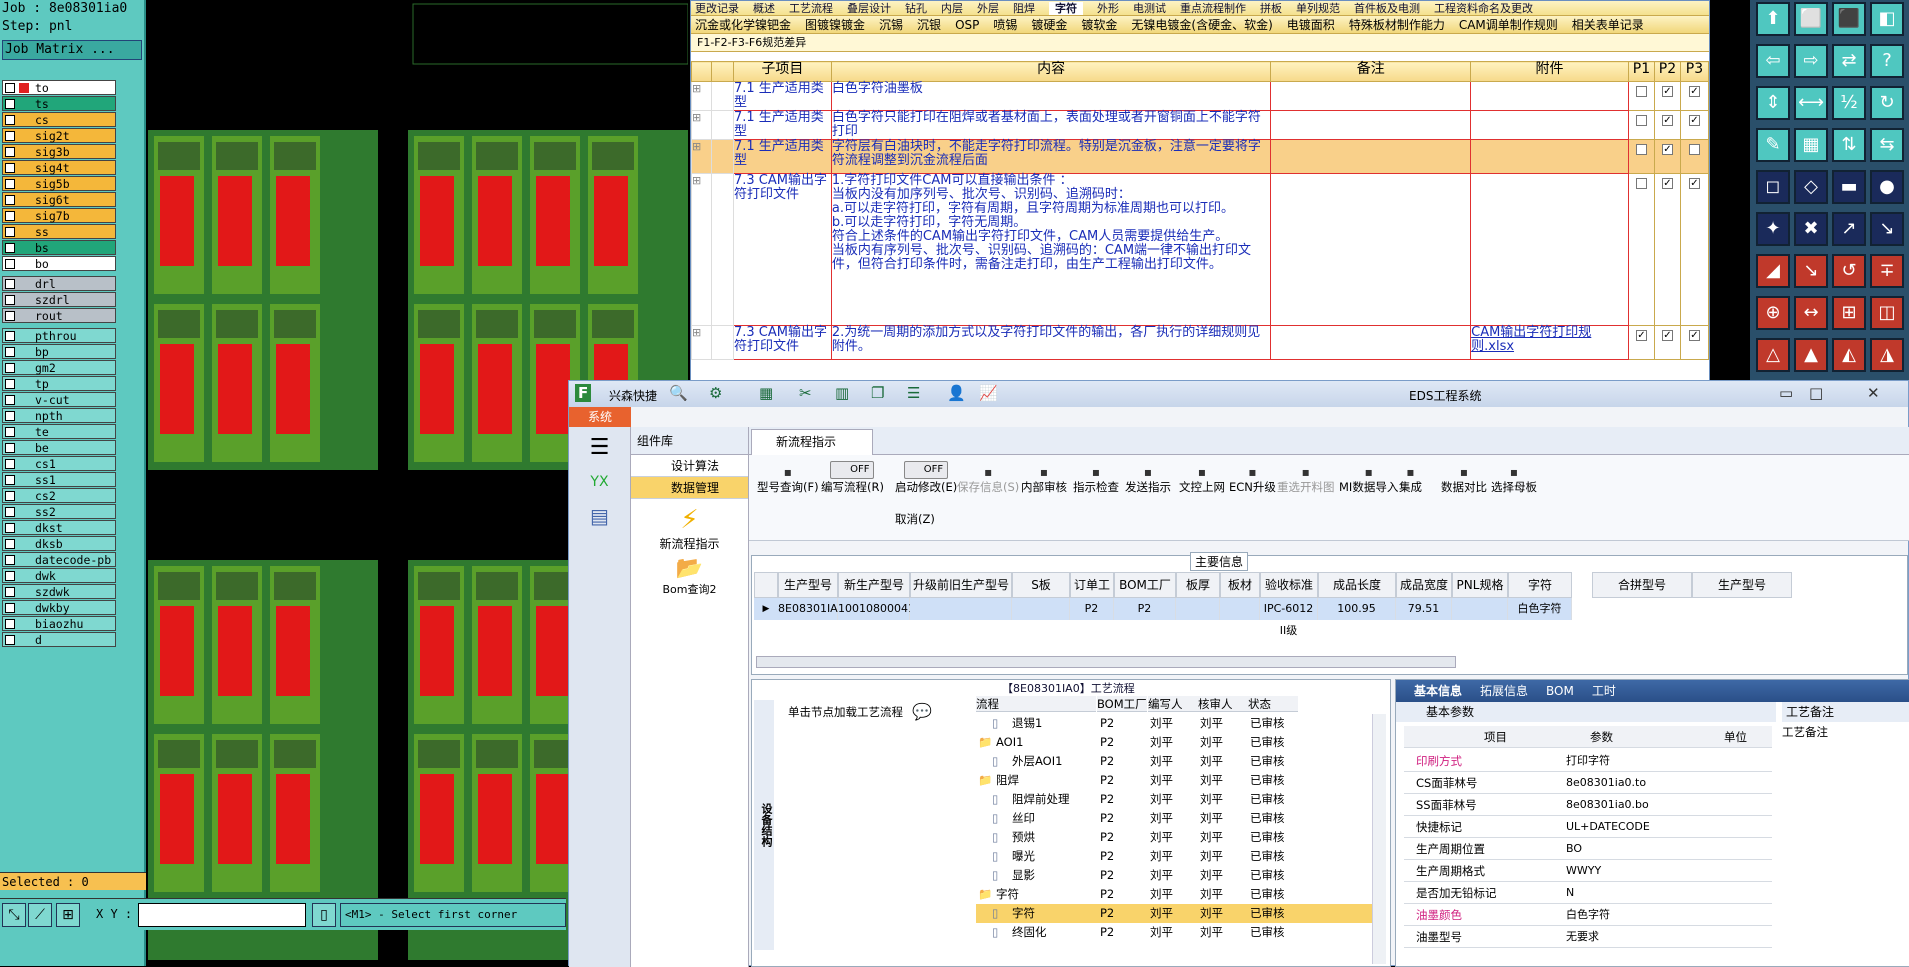 Image resolution: width=1909 pixels, height=967 pixels. What do you see at coordinates (1174, 799) in the screenshot?
I see `flow-row: ▯ 阻焊前处理 P2 刘平 刘平 已审核` at bounding box center [1174, 799].